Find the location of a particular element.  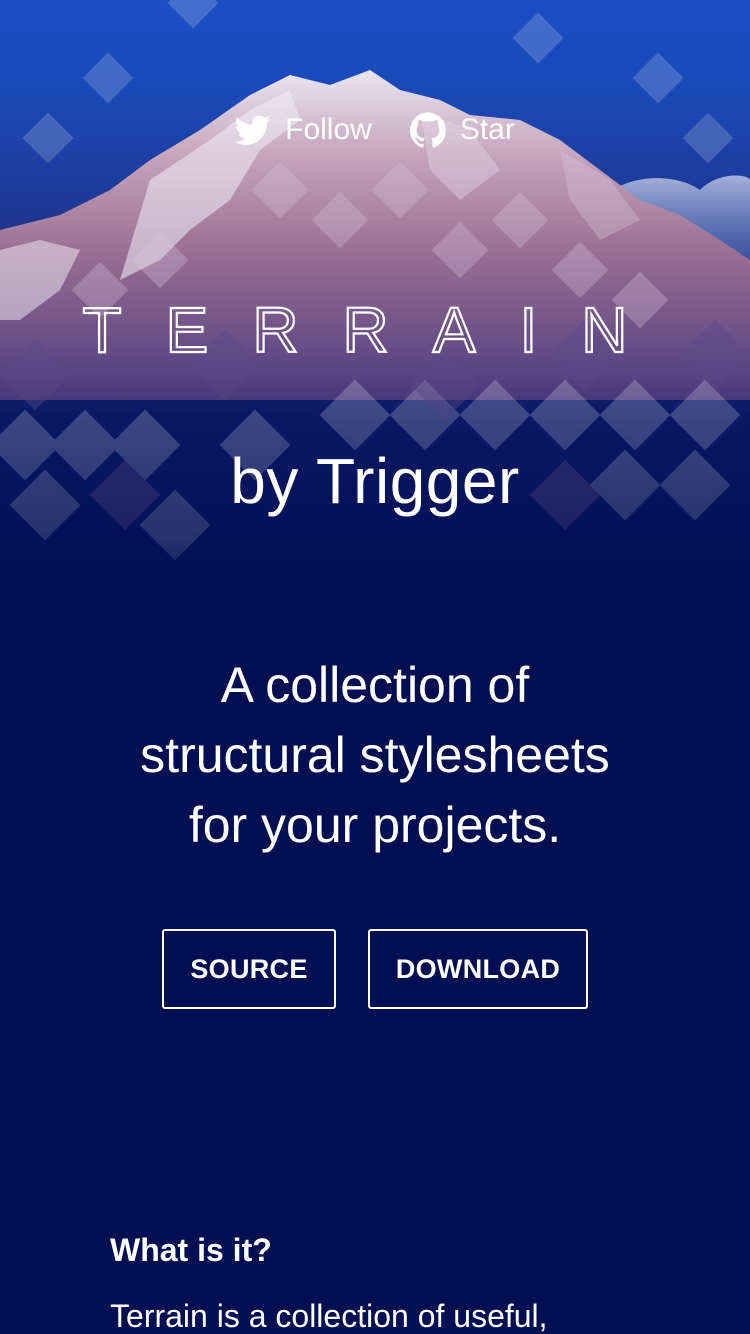

action-buttons: SOURCE DOWNLOAD is located at coordinates (375, 969).